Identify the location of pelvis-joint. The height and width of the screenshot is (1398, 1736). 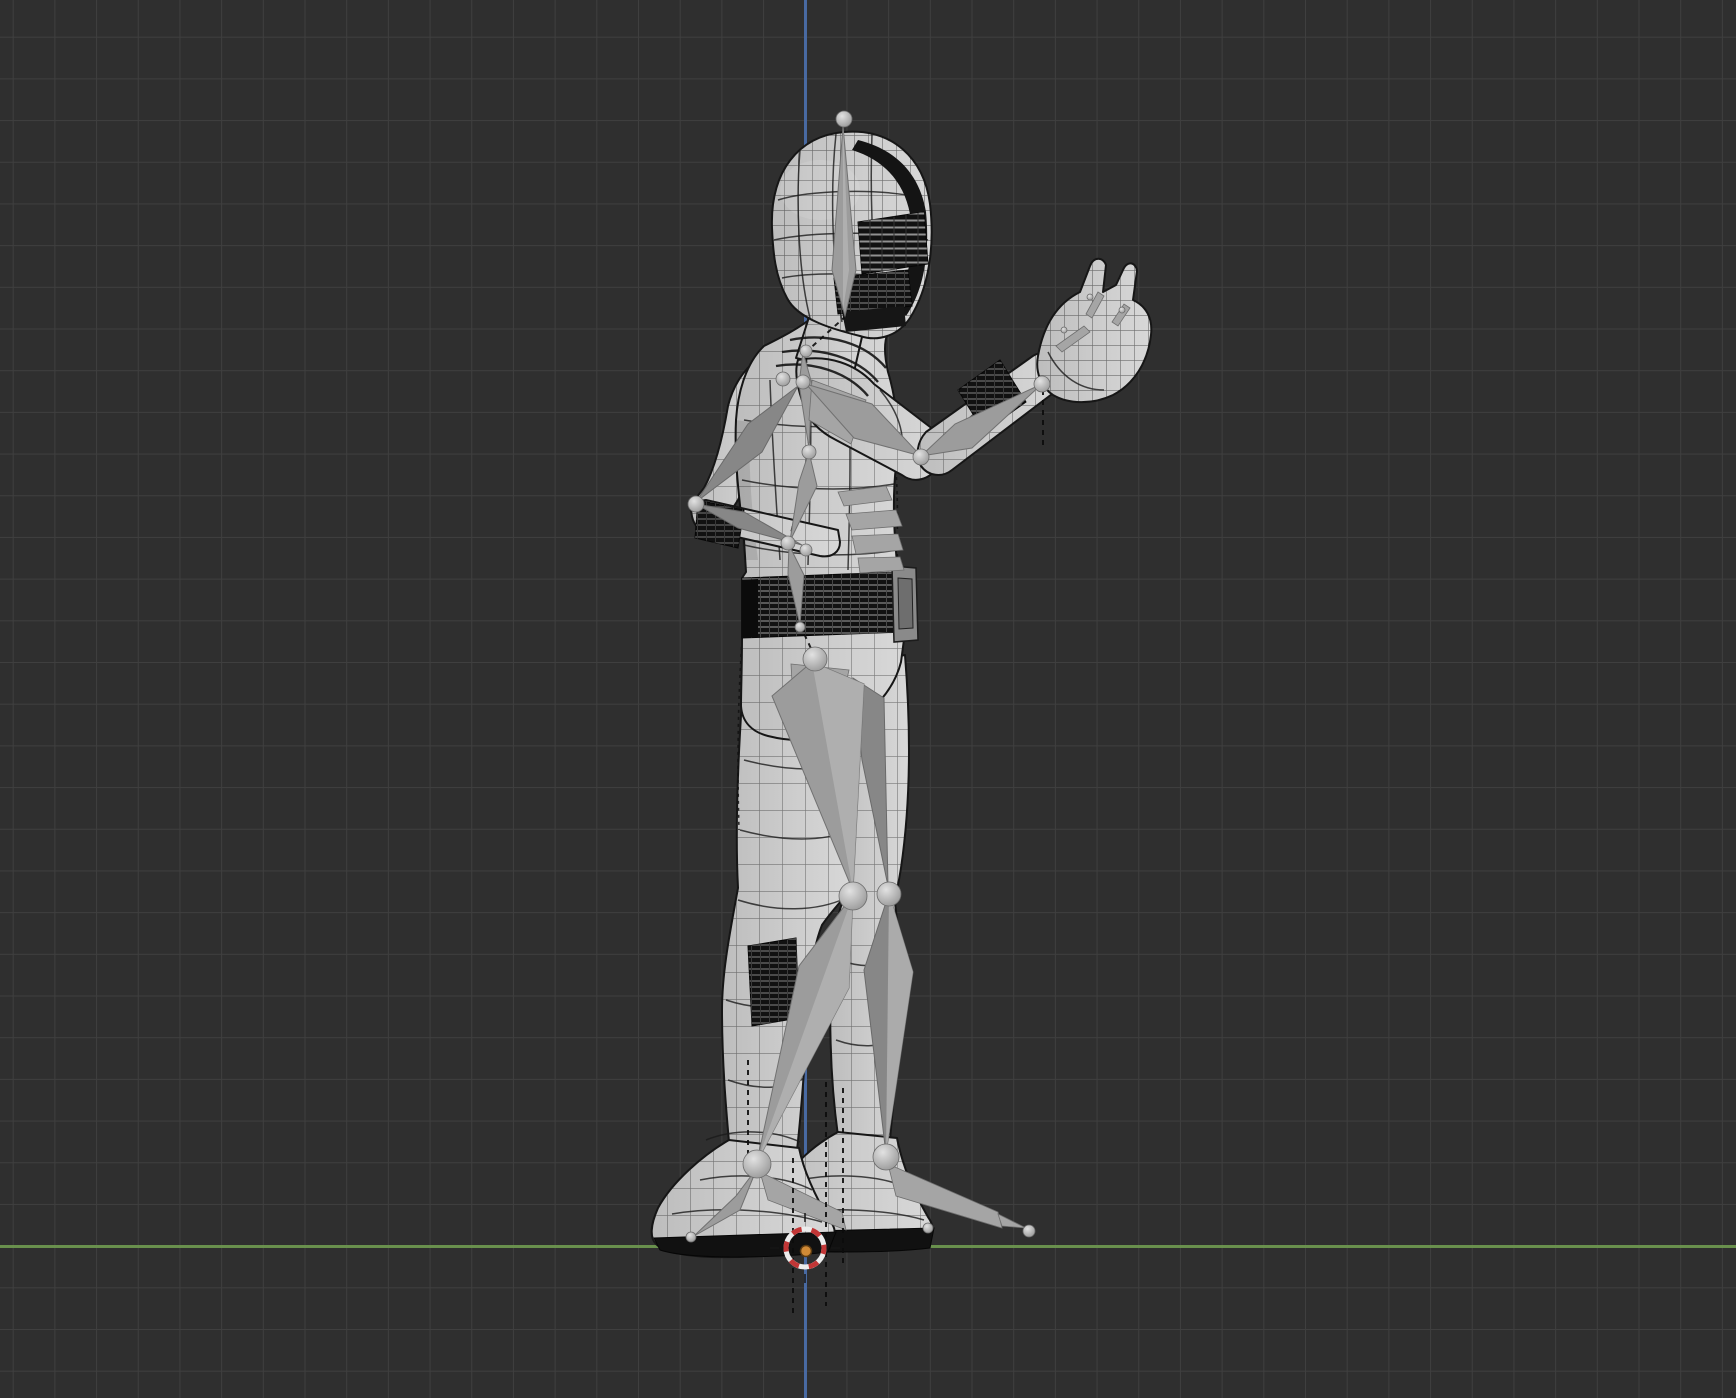
(815, 659).